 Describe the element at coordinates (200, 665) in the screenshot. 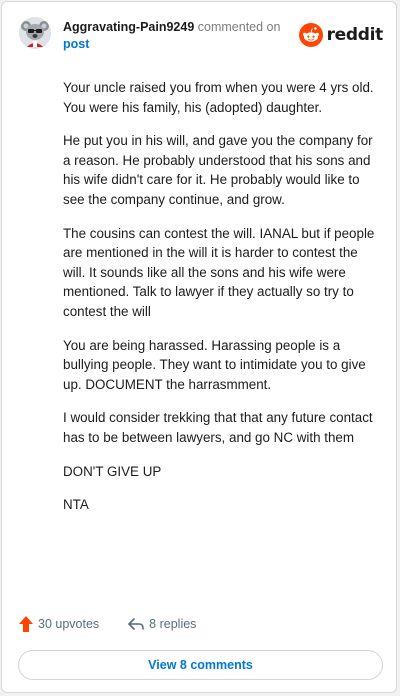

I see `view-comments-button: View 8 comments` at that location.